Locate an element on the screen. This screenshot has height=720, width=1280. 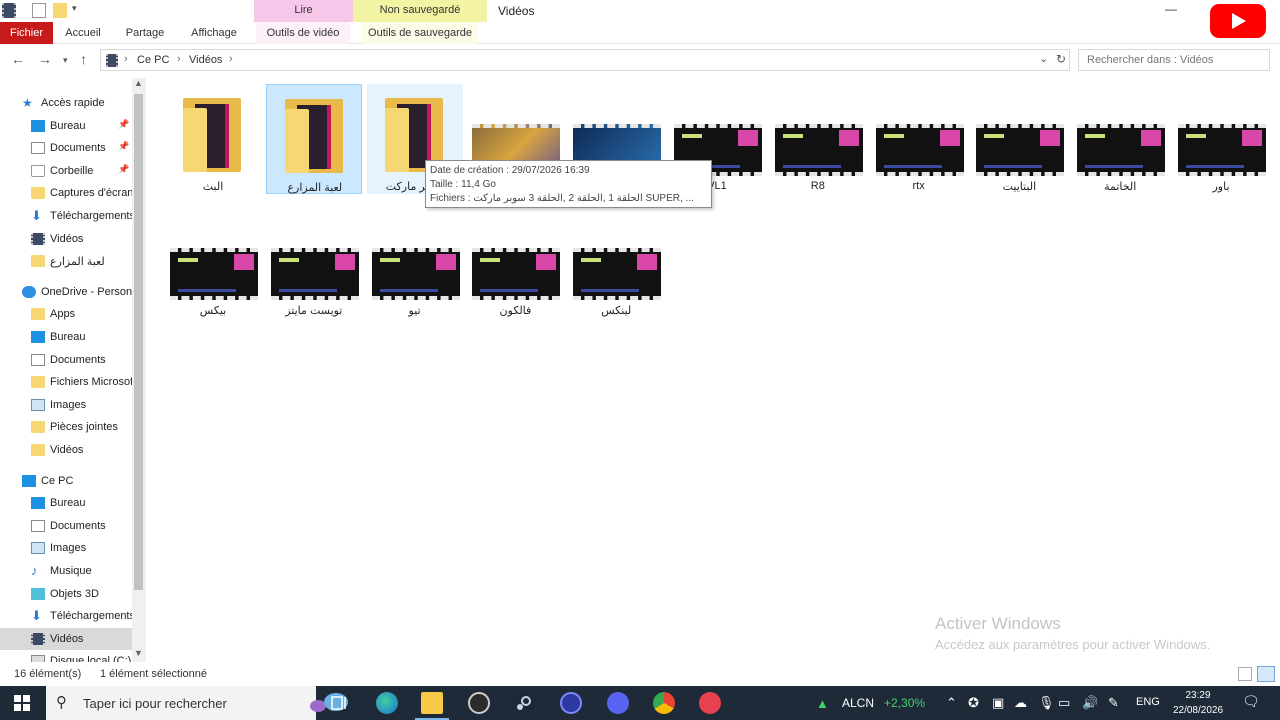
sidebar-item: Documents 📌 is located at coordinates (66, 148).